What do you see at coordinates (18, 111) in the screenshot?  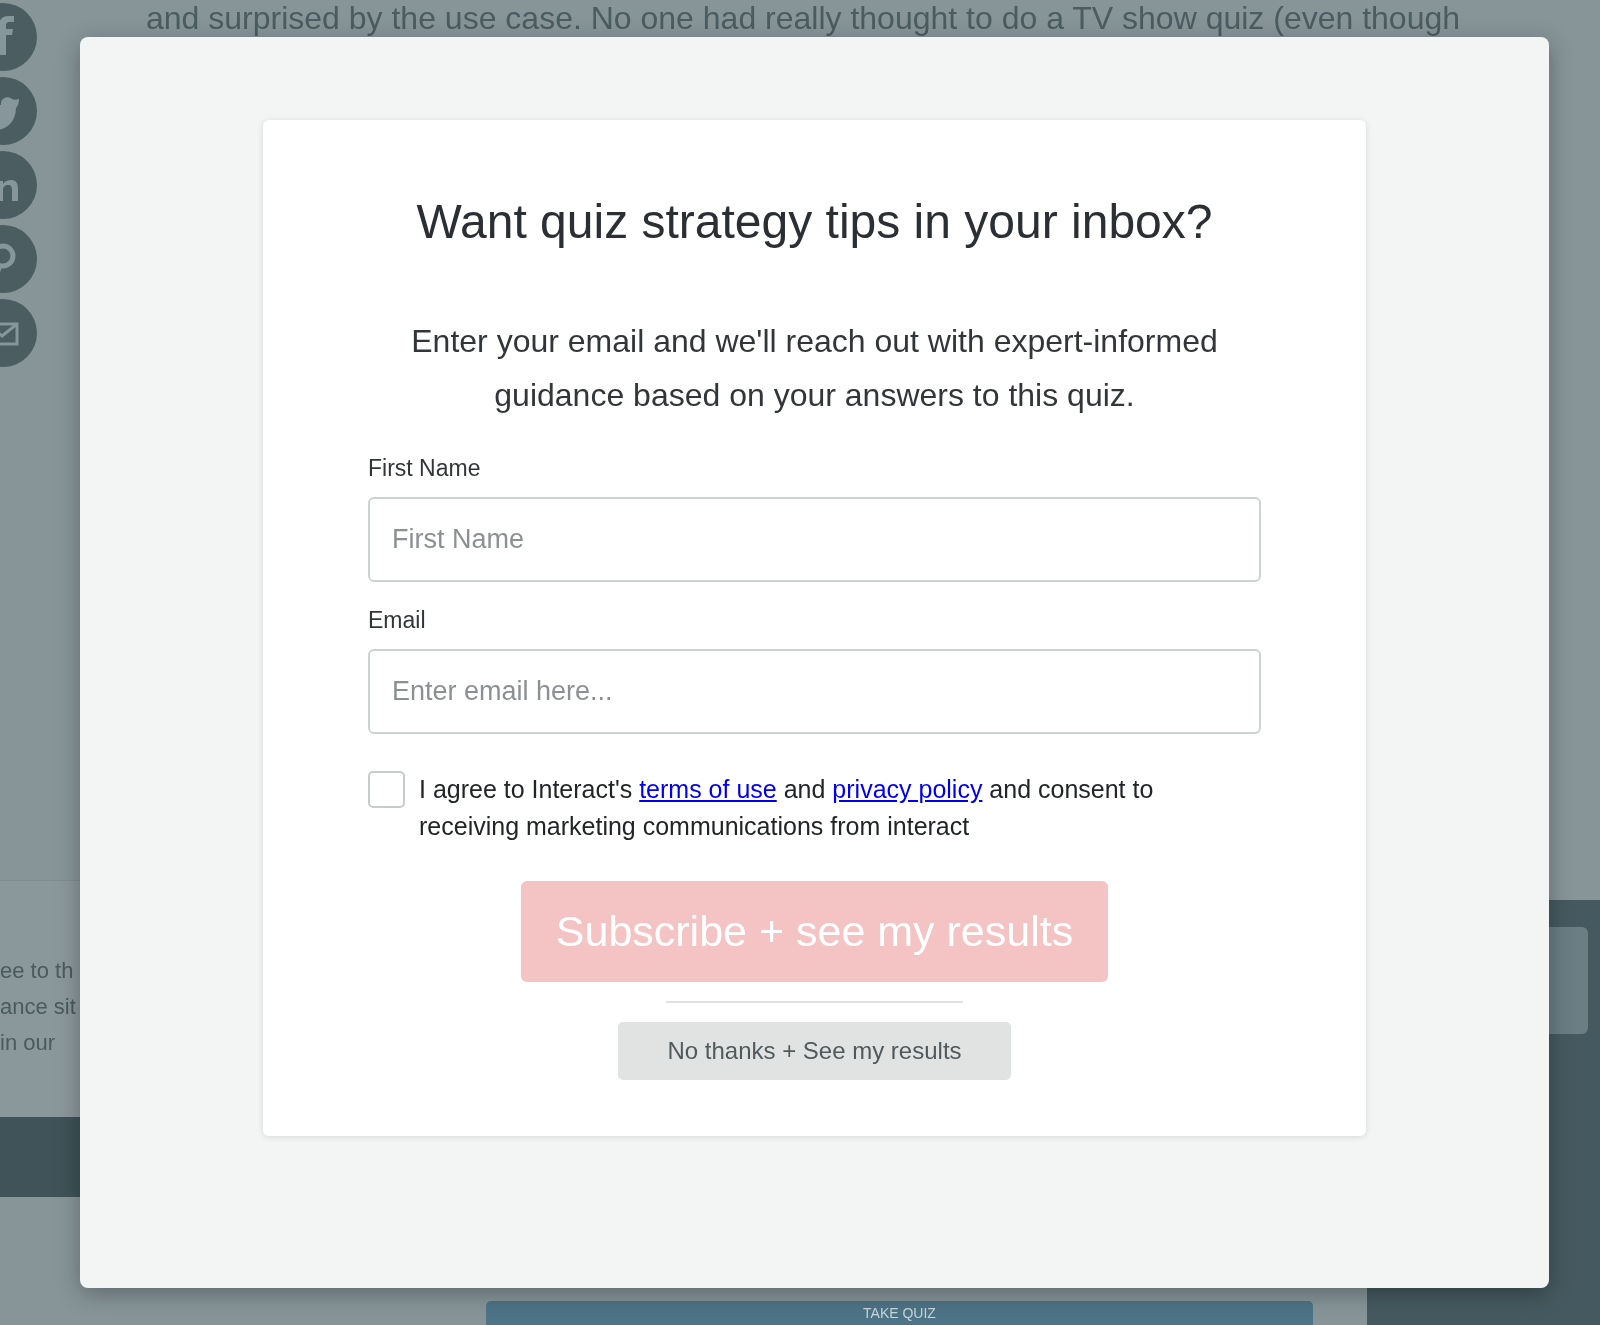 I see `bird-icon` at bounding box center [18, 111].